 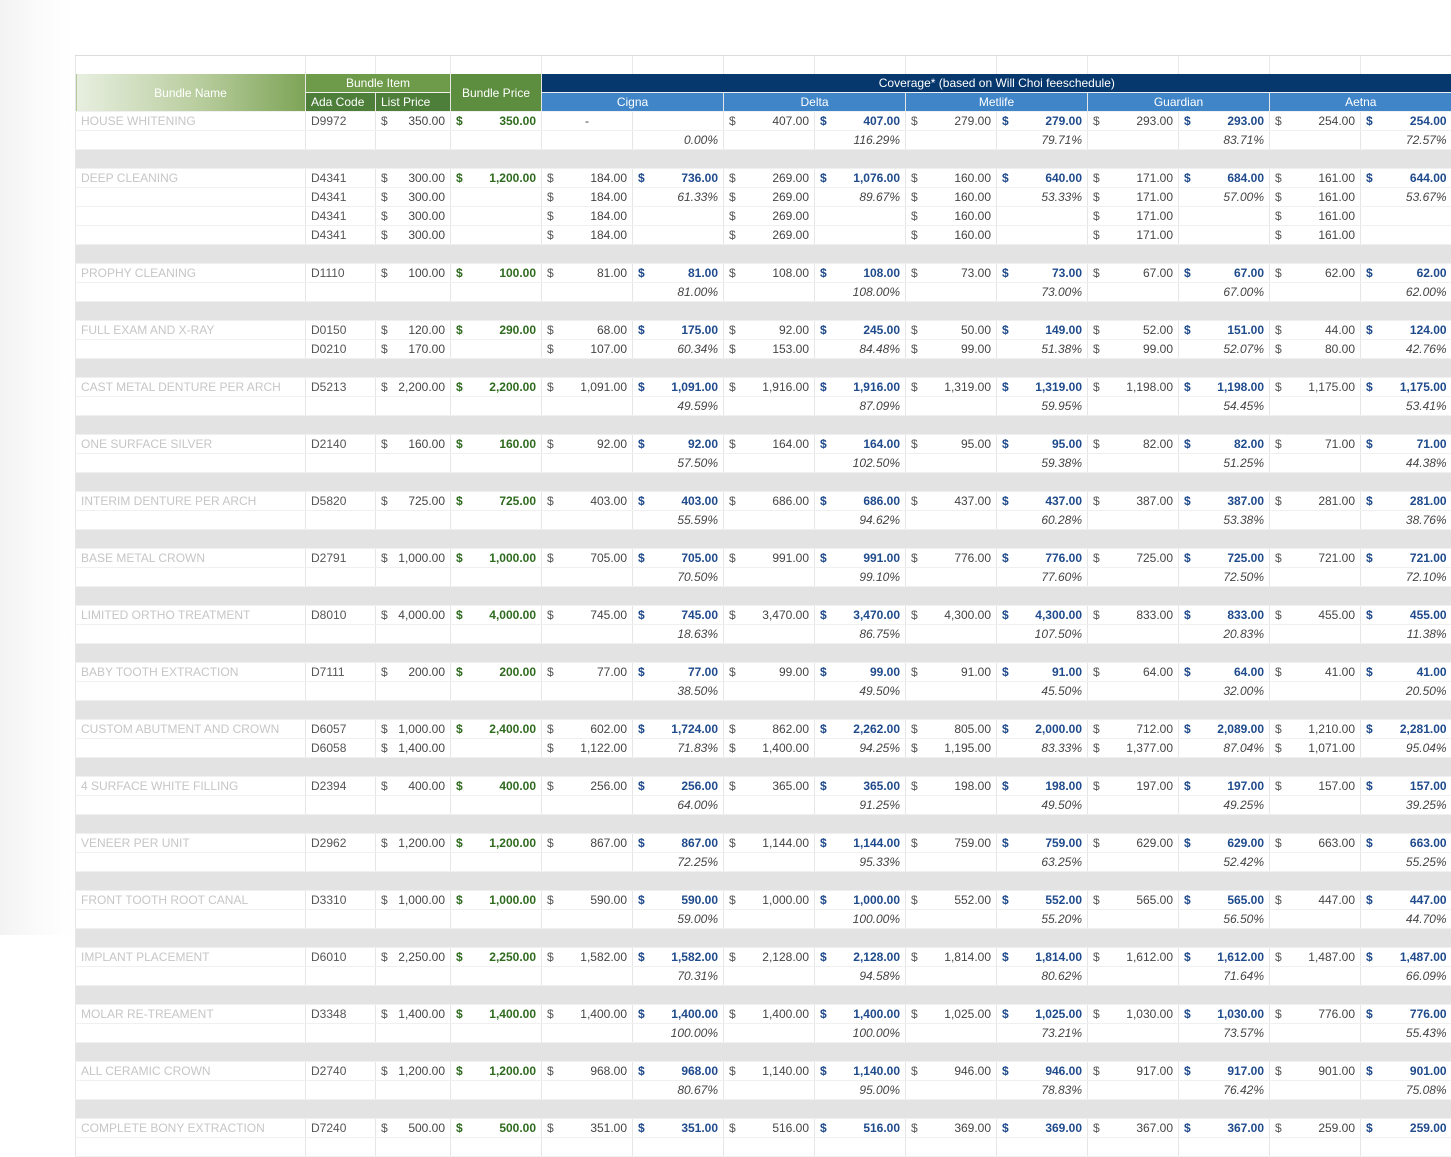 What do you see at coordinates (860, 976) in the screenshot?
I see `coverage-percent-delta: 94.58%` at bounding box center [860, 976].